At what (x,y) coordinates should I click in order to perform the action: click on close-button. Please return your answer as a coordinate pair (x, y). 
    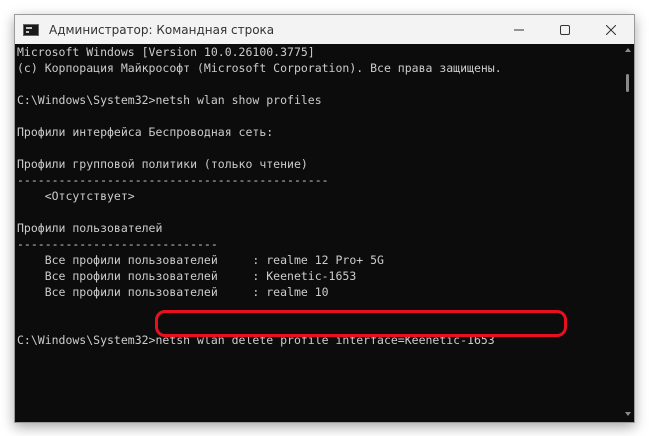
    Looking at the image, I should click on (611, 29).